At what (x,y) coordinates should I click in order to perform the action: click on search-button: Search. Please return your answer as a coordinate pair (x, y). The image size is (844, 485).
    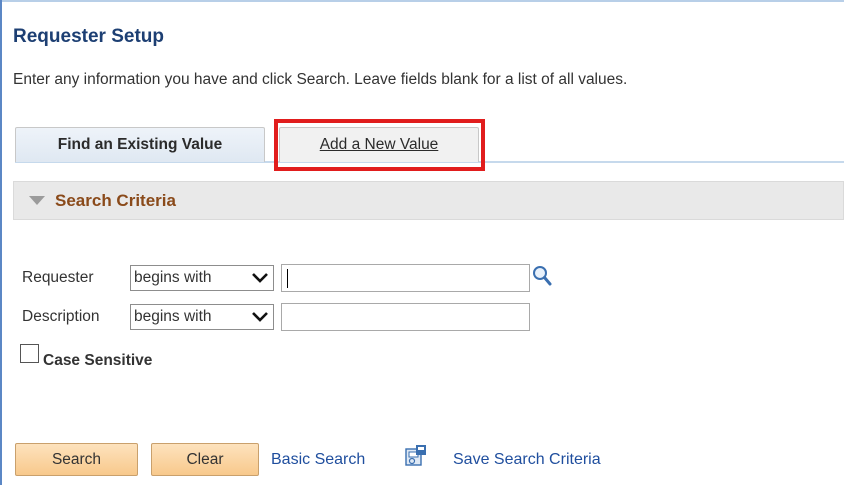
    Looking at the image, I should click on (76, 459).